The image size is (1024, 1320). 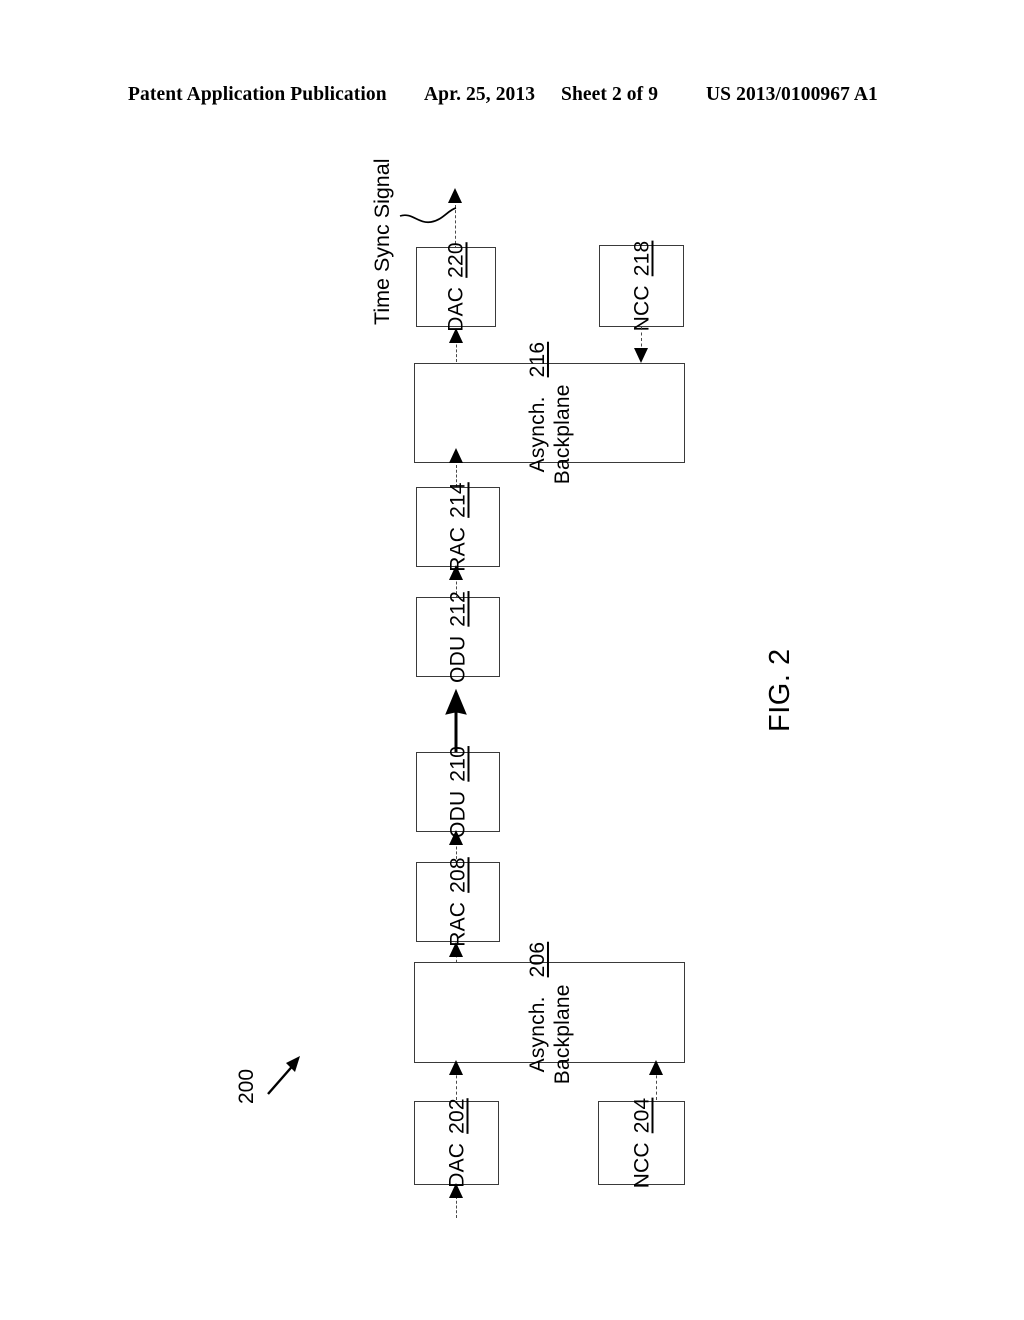 I want to click on block-rac-214: RAC 214, so click(x=458, y=527).